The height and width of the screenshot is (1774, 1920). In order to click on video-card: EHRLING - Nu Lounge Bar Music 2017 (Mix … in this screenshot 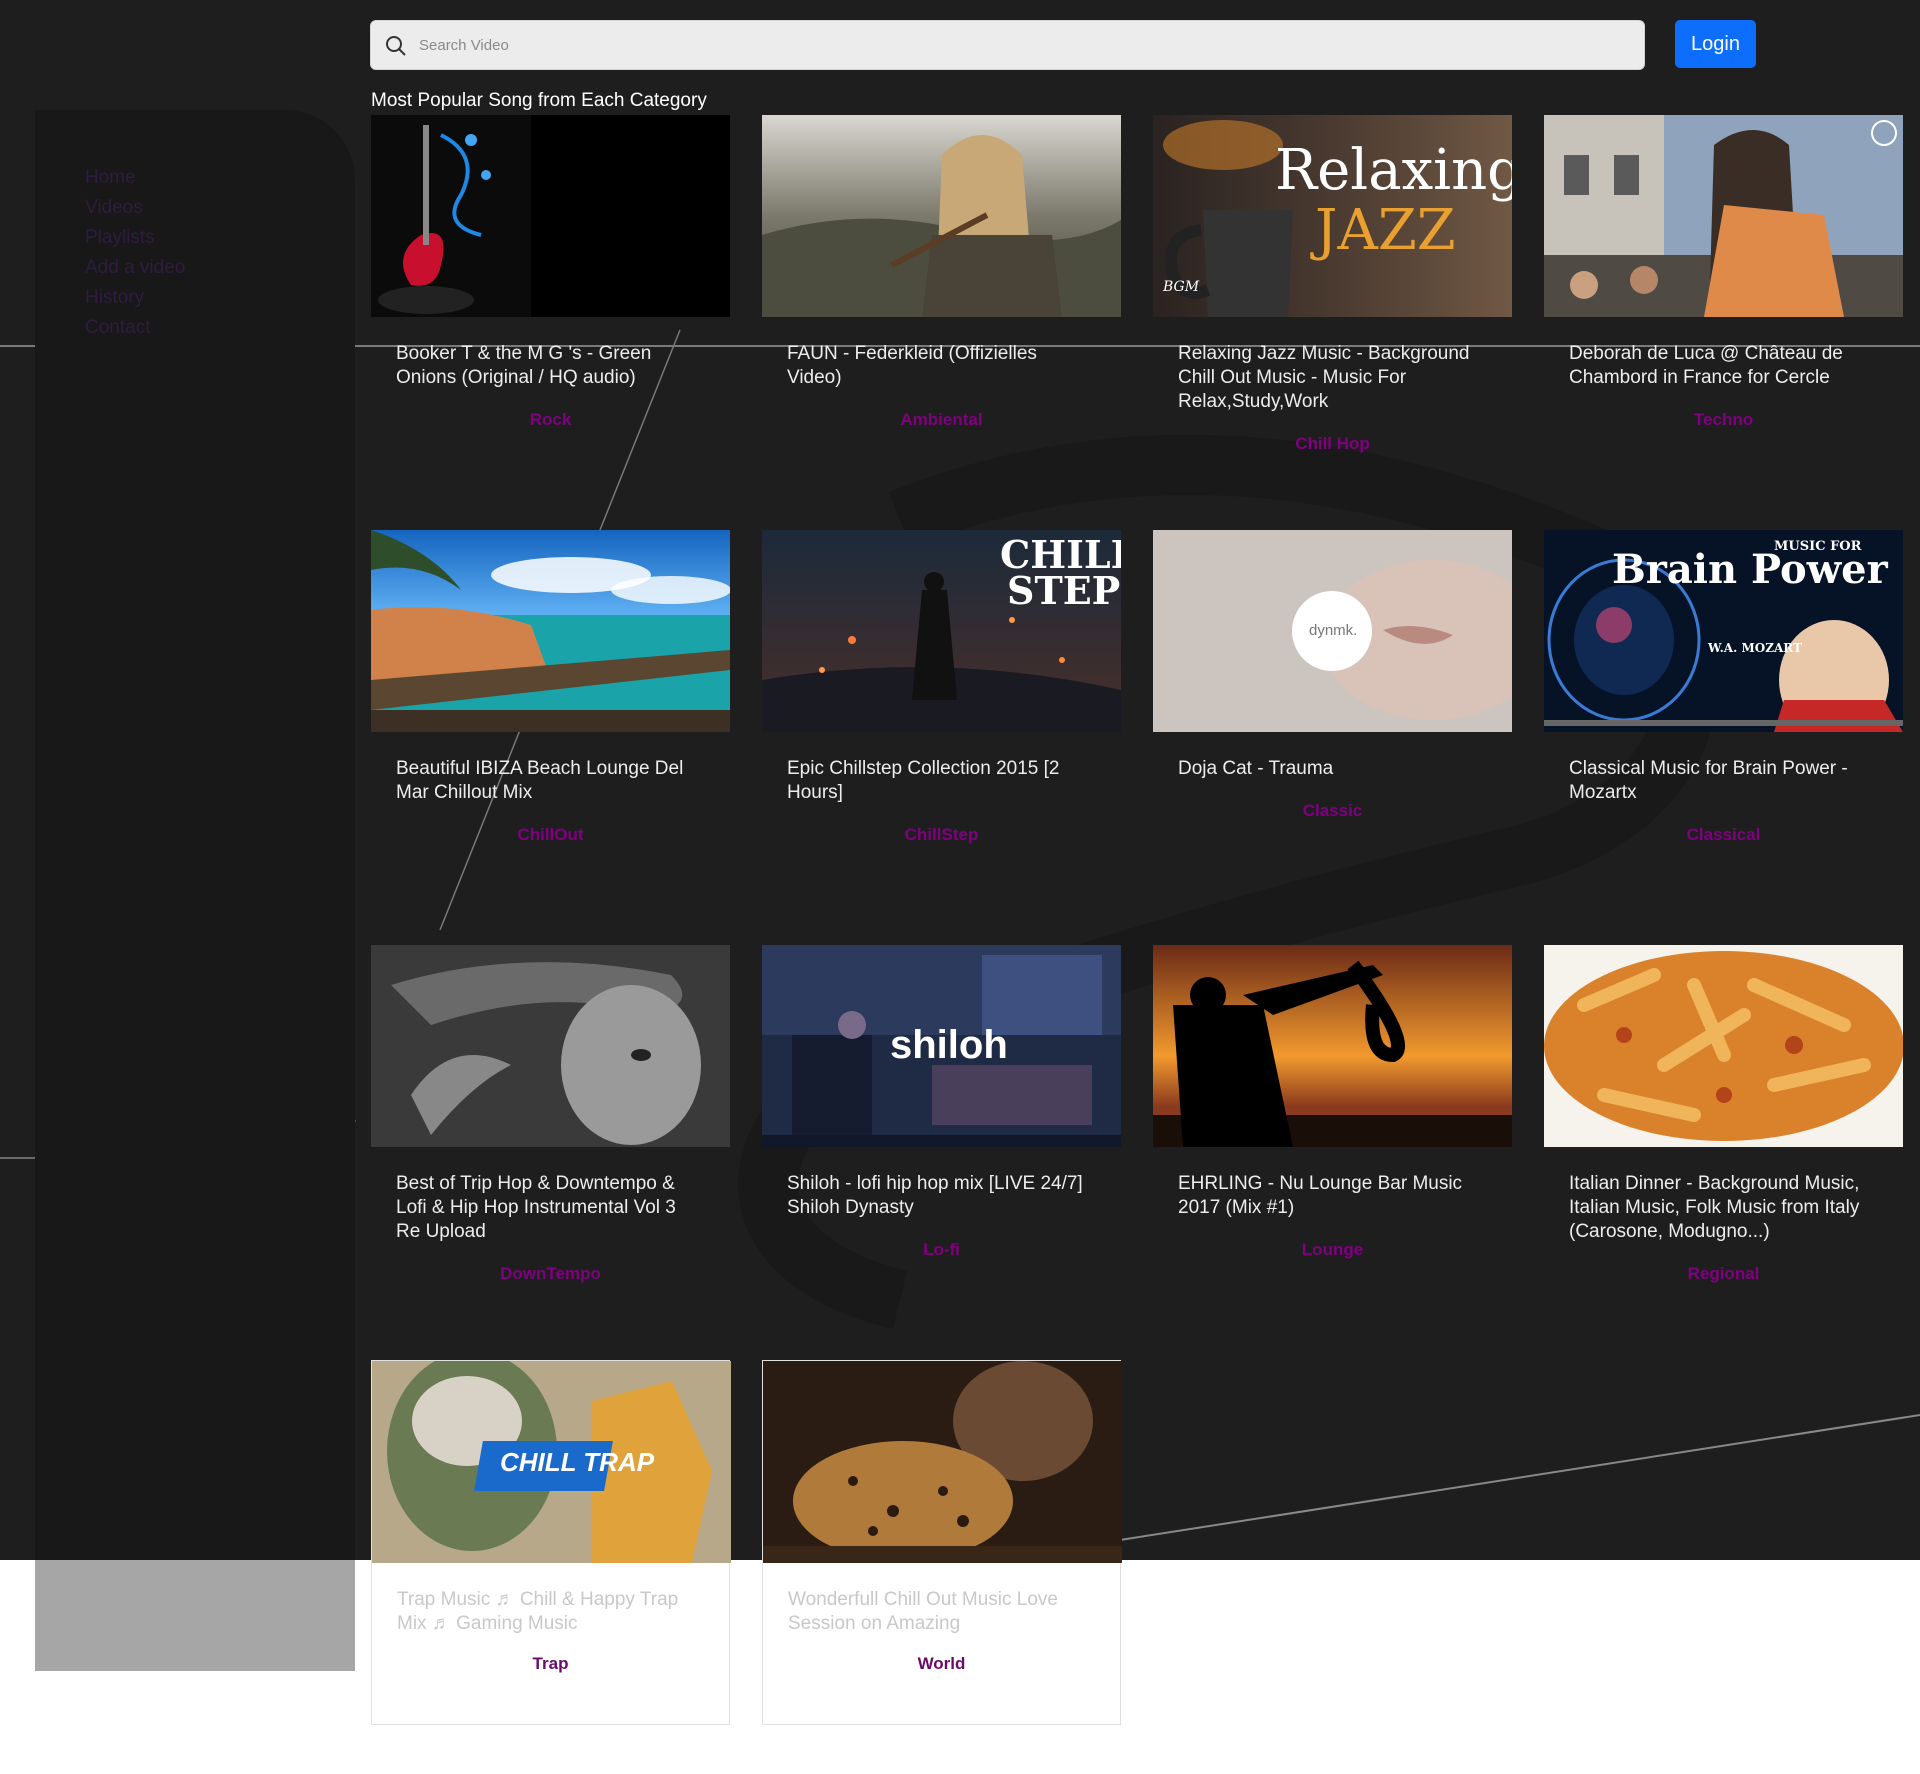, I will do `click(1332, 1152)`.